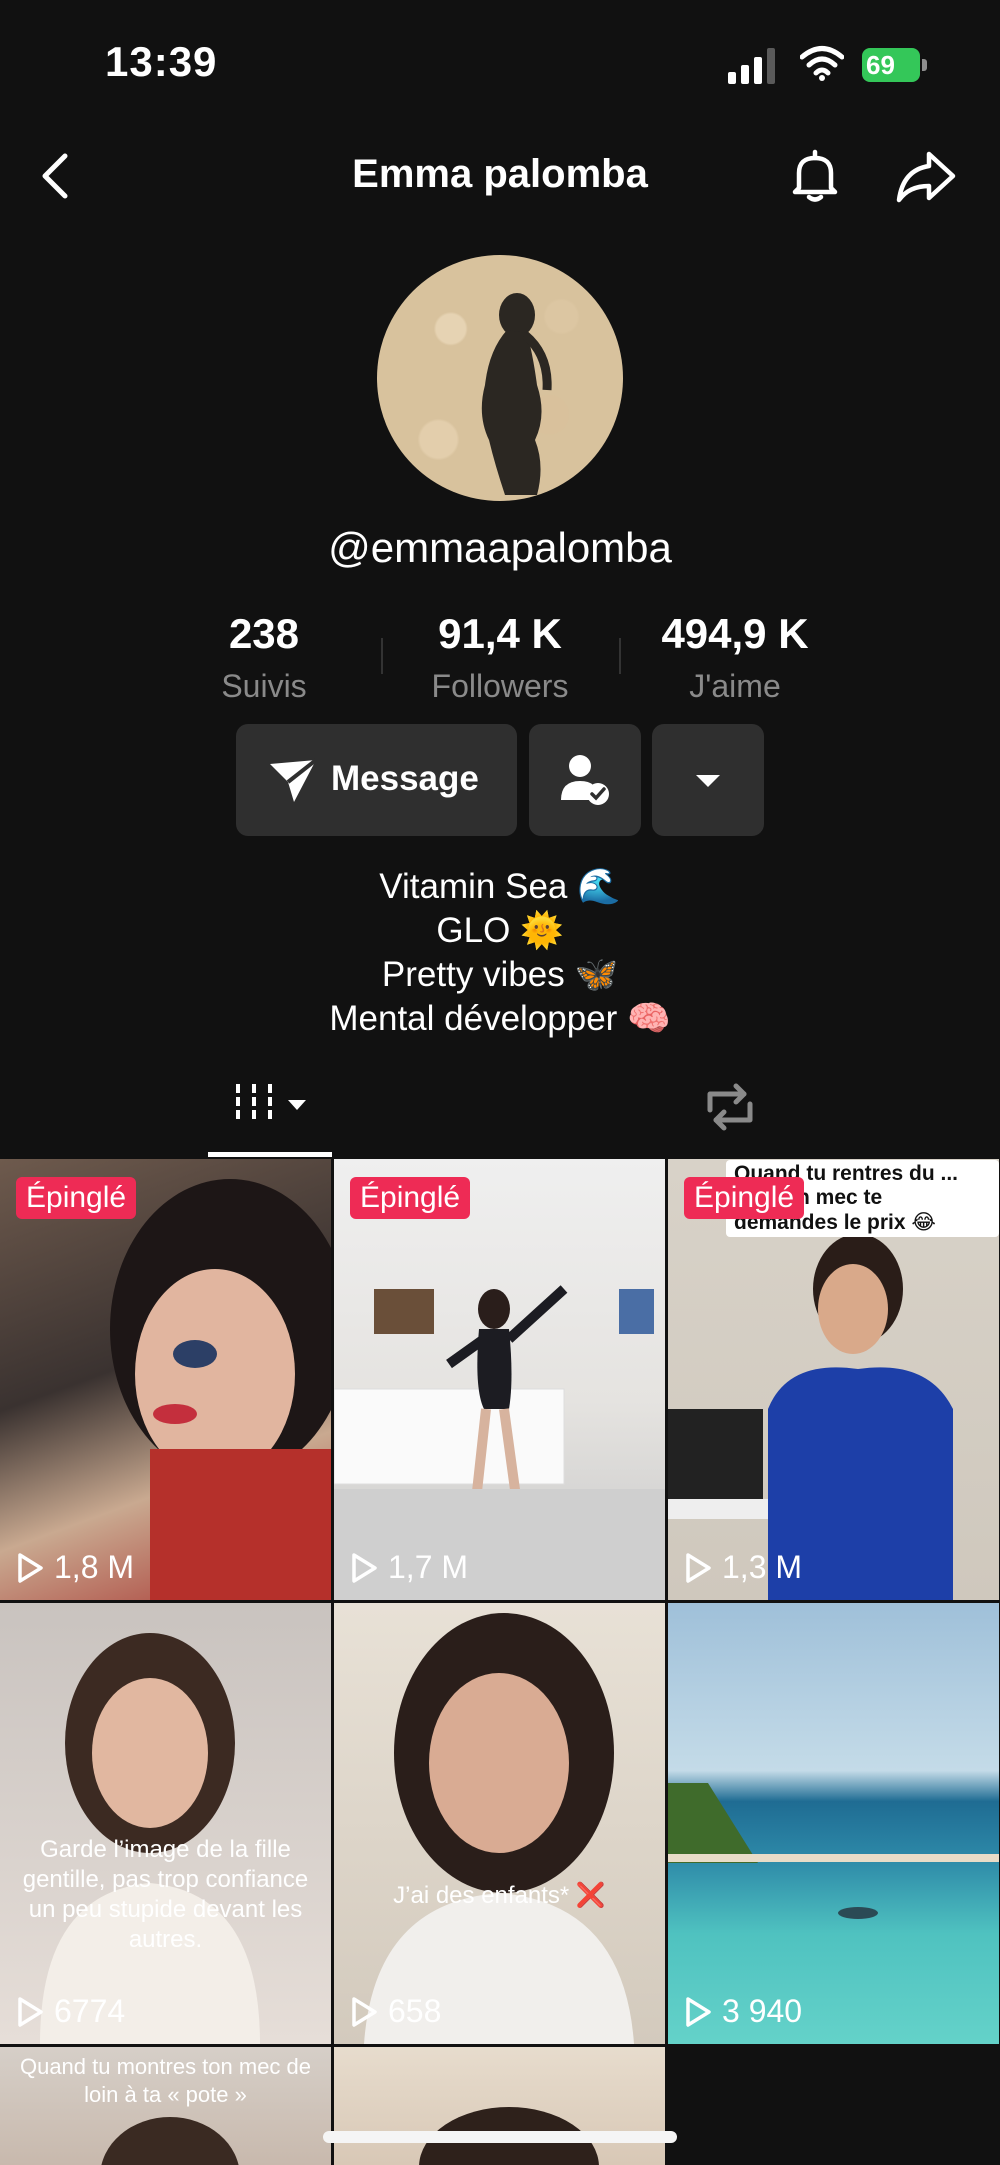  Describe the element at coordinates (500, 547) in the screenshot. I see `profile-handle: @emmaapalomba` at that location.